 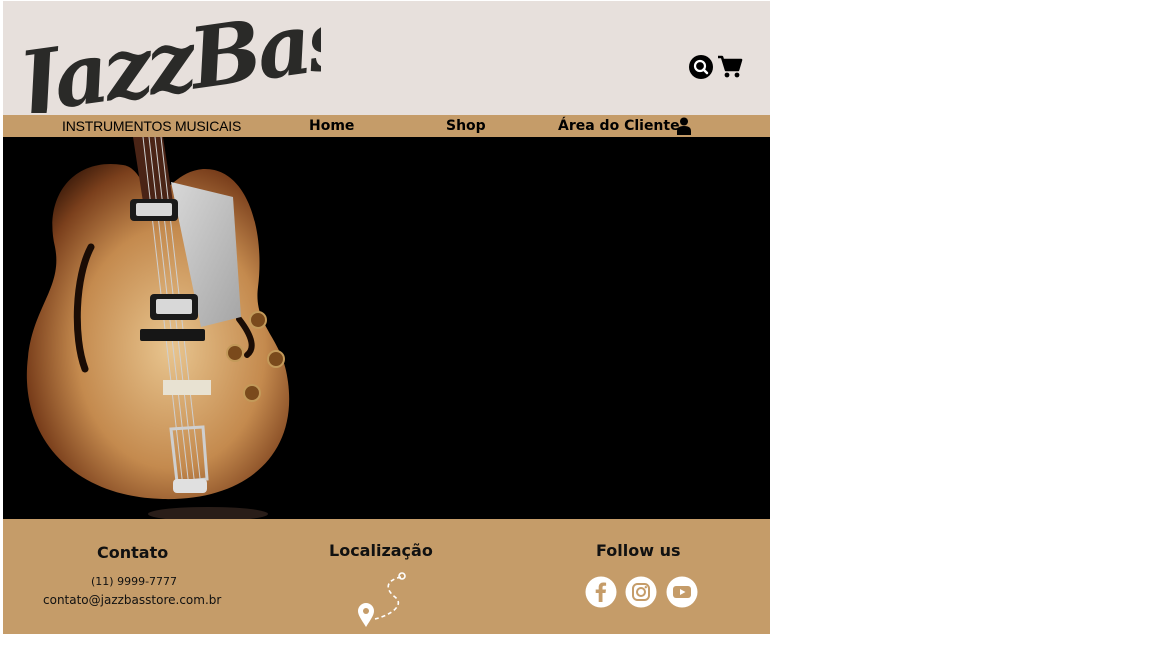 I want to click on contact-phone: (11) 9999-7777, so click(x=134, y=581).